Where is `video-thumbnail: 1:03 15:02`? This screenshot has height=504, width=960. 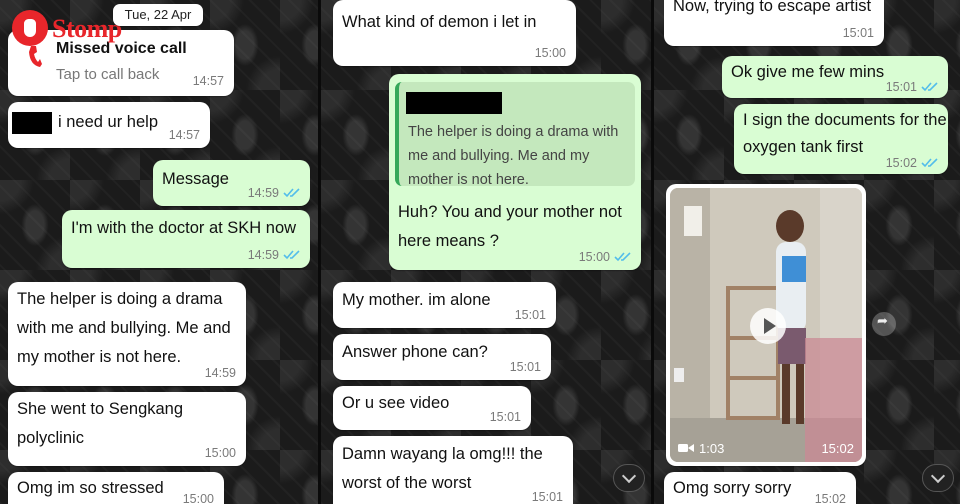
video-thumbnail: 1:03 15:02 is located at coordinates (766, 325).